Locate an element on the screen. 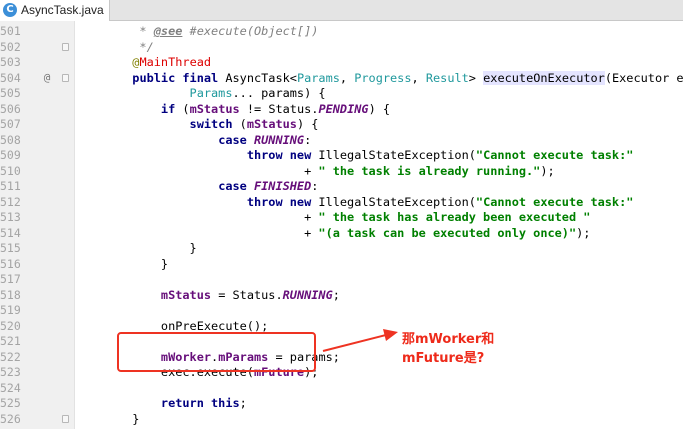  annotation-line-1: 那mWorker和 is located at coordinates (448, 339).